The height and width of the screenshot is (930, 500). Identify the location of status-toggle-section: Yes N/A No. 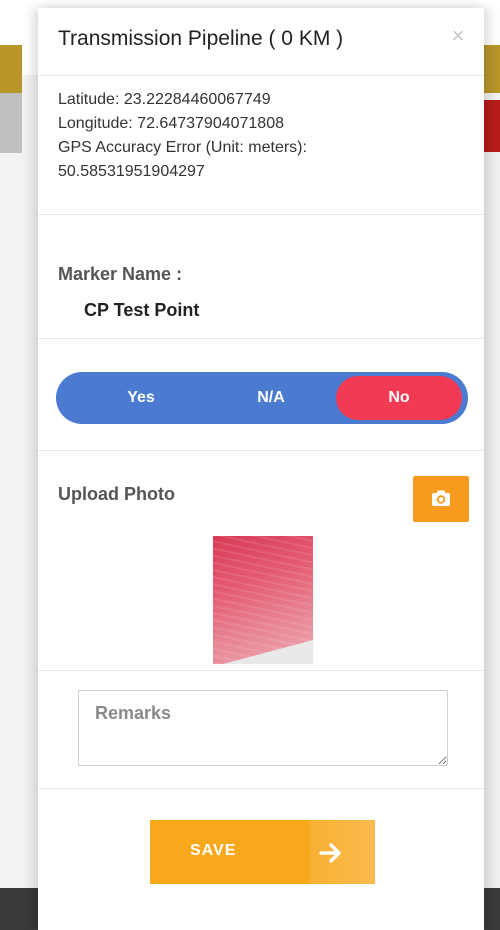
(261, 394).